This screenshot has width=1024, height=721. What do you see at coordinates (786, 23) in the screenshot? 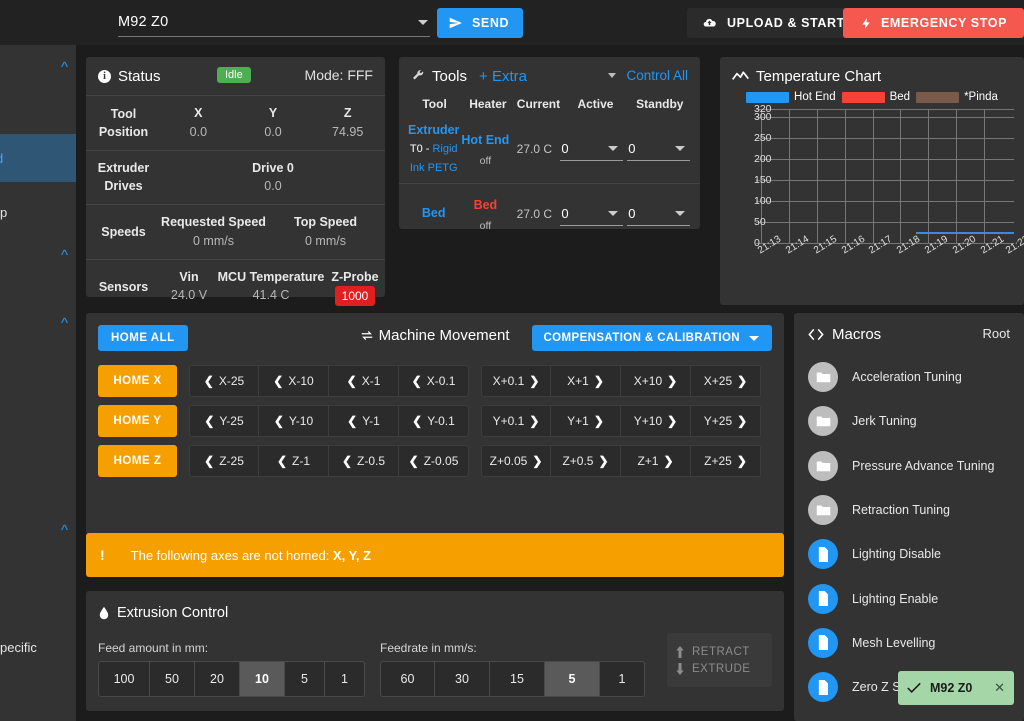
I see `upload-button-label: UPLOAD & START` at bounding box center [786, 23].